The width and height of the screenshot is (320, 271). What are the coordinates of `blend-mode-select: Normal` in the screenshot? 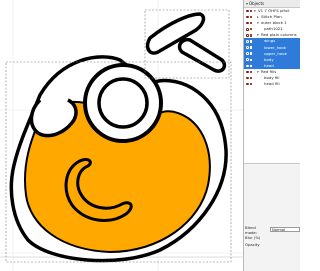 It's located at (285, 229).